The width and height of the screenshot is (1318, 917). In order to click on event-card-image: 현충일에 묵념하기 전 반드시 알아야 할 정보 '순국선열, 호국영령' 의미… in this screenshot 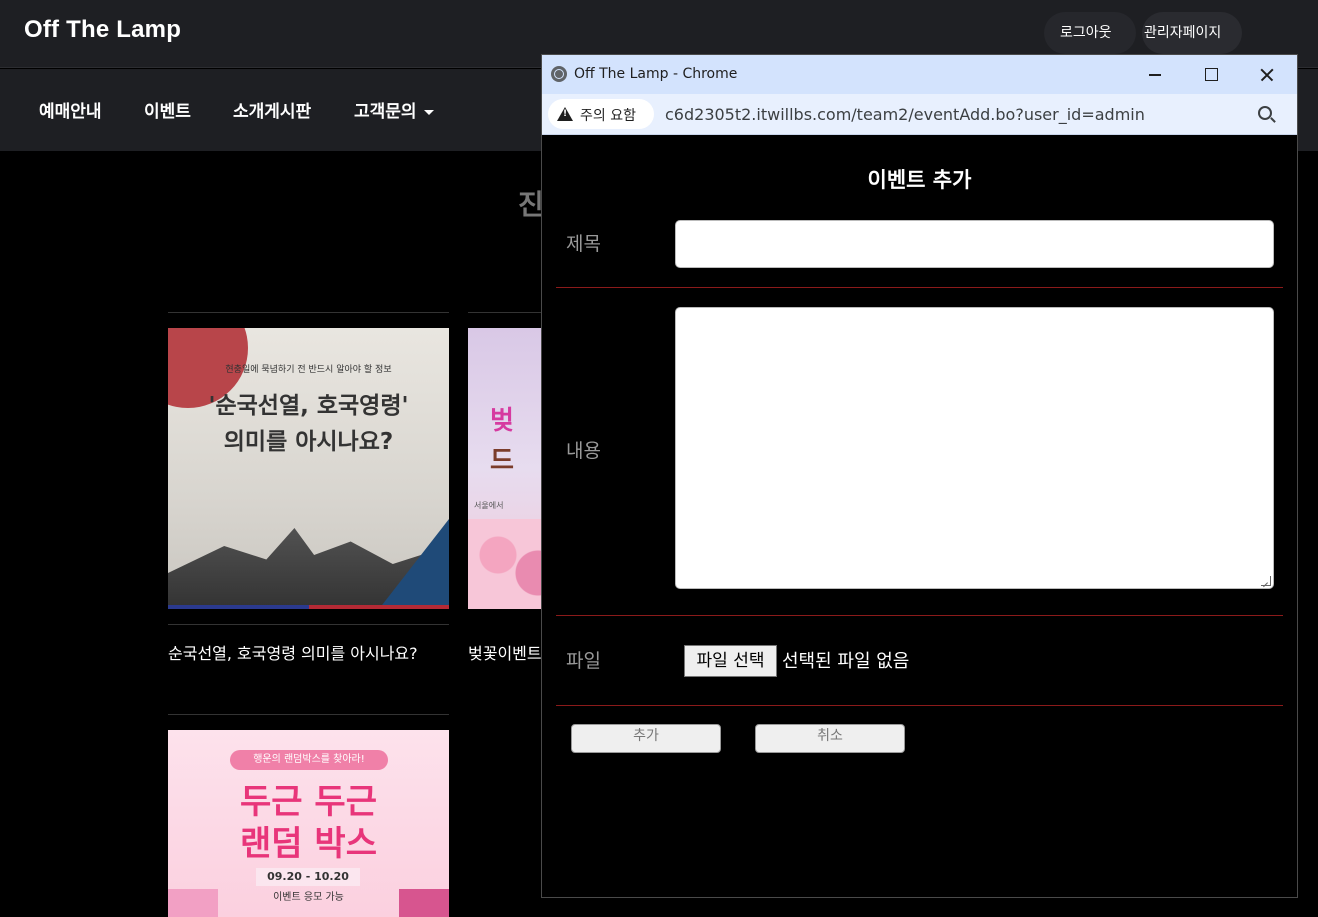, I will do `click(308, 468)`.